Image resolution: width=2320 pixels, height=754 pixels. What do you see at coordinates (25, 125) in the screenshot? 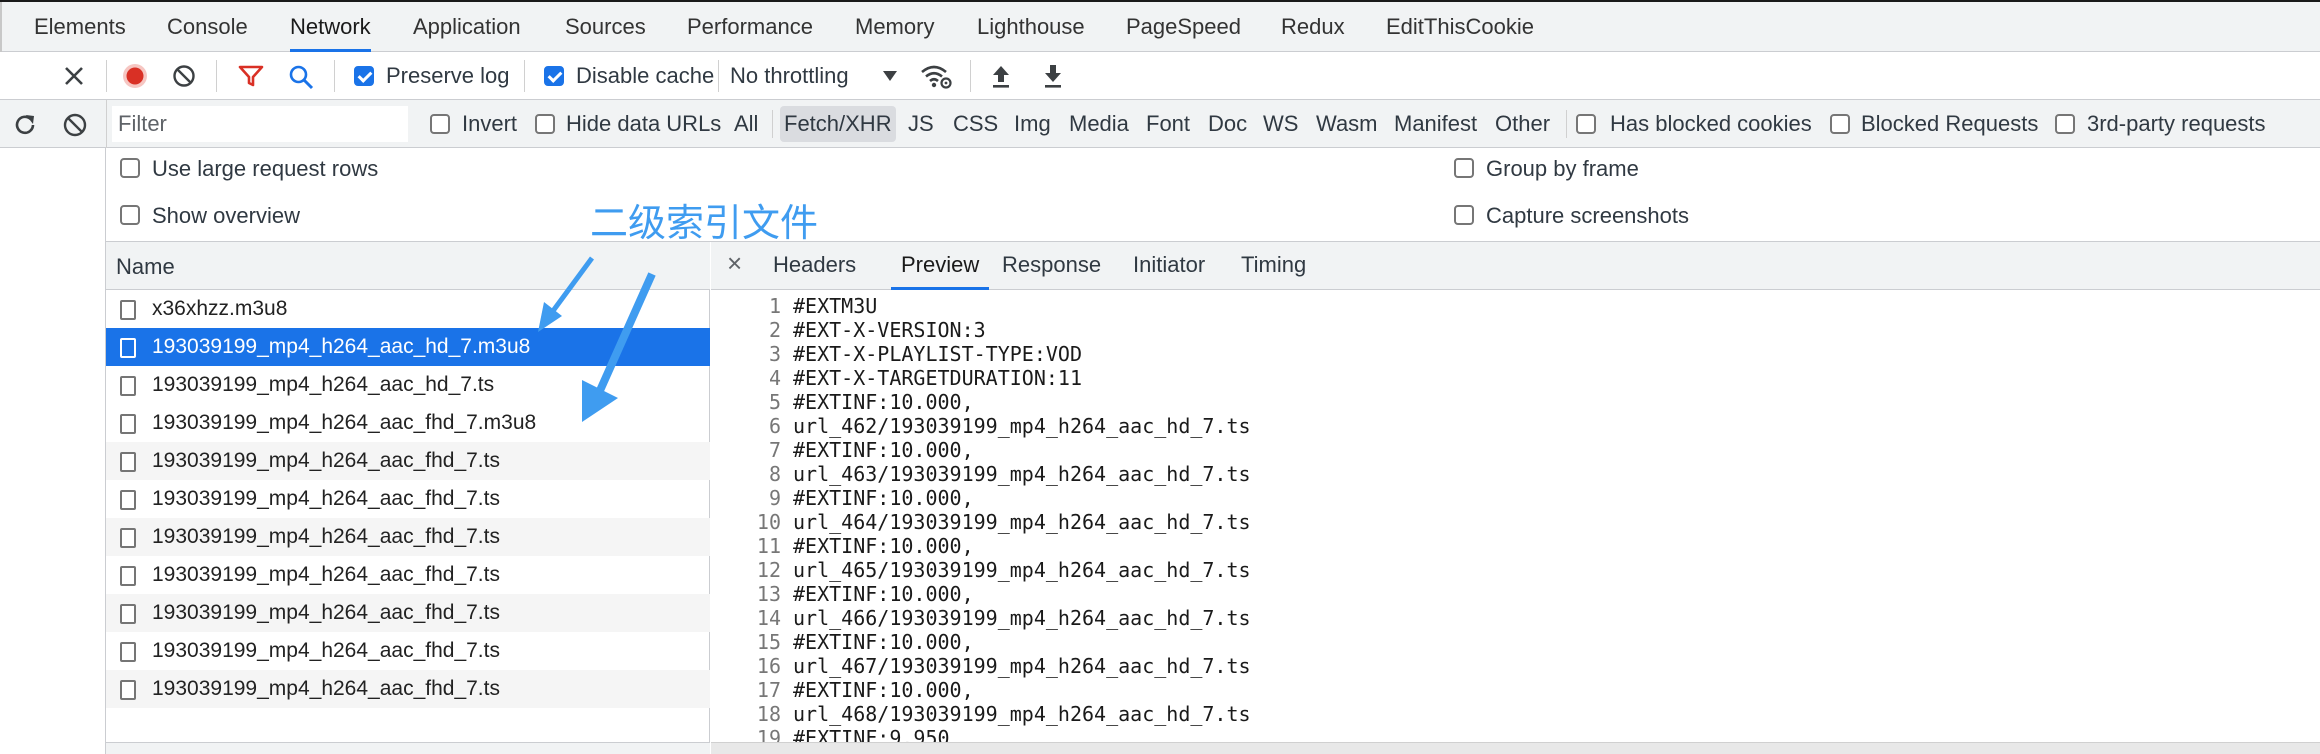
I see `refresh-icon` at bounding box center [25, 125].